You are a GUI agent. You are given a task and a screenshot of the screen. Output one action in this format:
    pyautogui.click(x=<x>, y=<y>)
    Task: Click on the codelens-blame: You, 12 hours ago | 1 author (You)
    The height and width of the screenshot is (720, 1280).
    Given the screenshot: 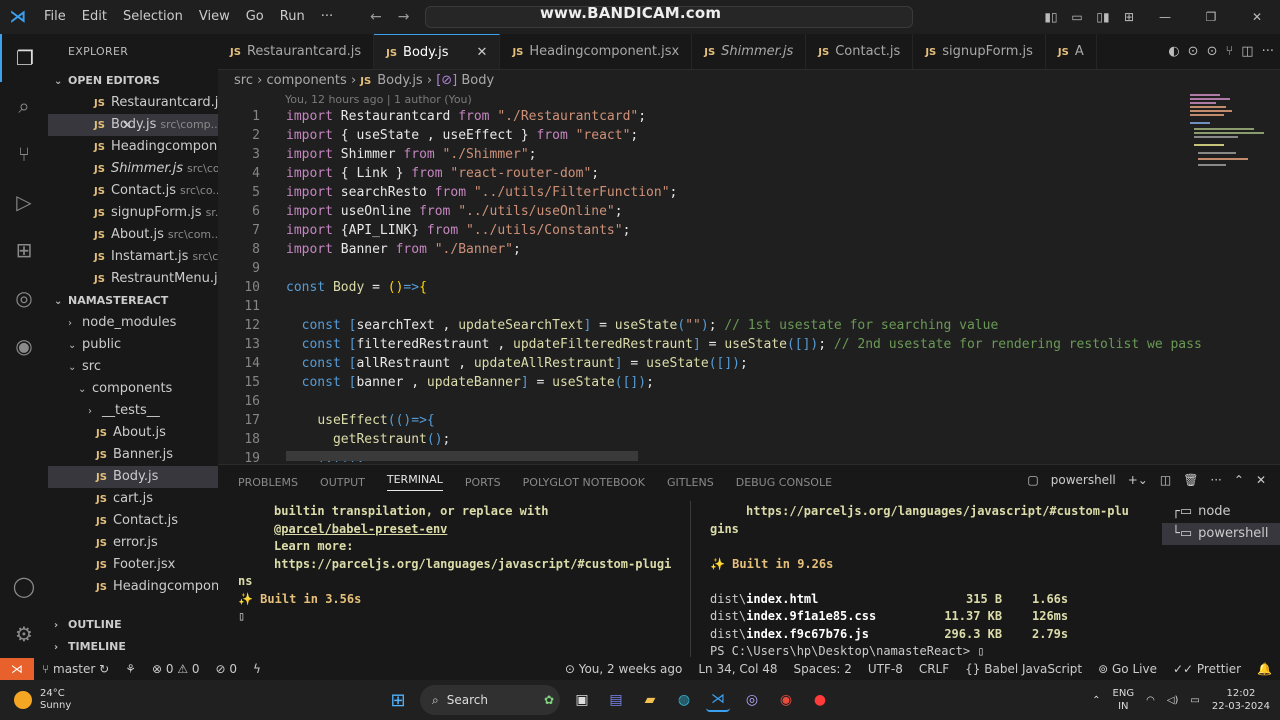 What is the action you would take?
    pyautogui.click(x=378, y=99)
    